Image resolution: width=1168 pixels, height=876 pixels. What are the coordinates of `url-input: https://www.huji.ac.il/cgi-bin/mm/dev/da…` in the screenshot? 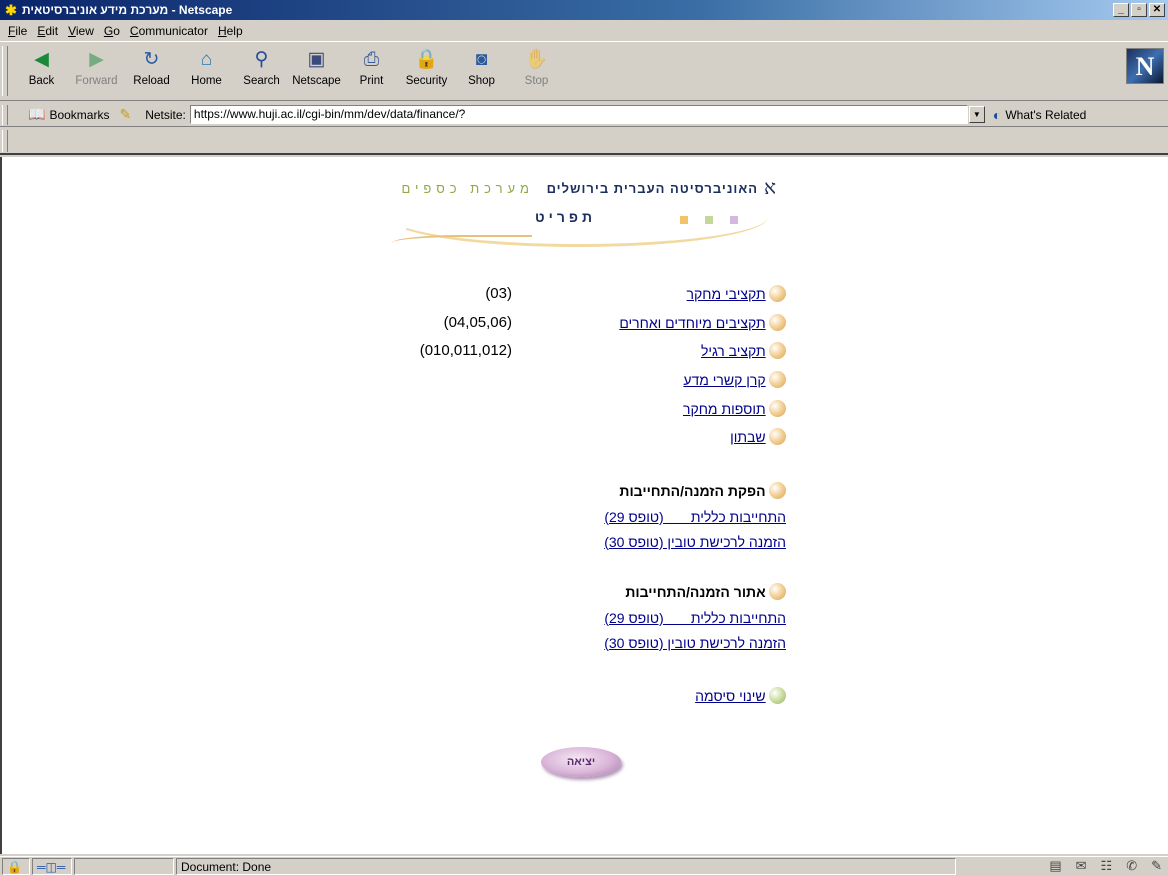 It's located at (578, 114).